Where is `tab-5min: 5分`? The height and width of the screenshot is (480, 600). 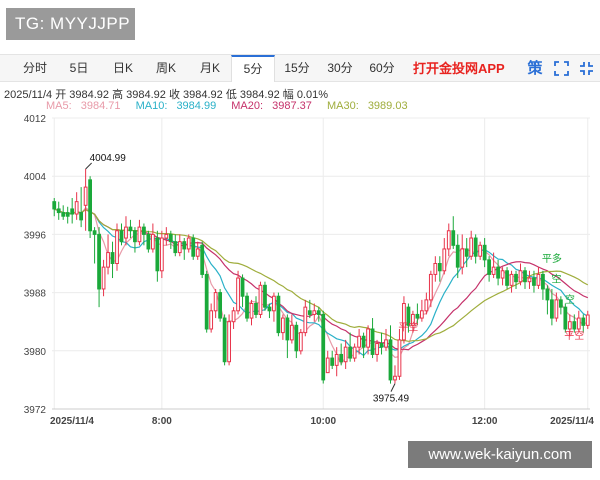
tab-5min: 5分 is located at coordinates (253, 68).